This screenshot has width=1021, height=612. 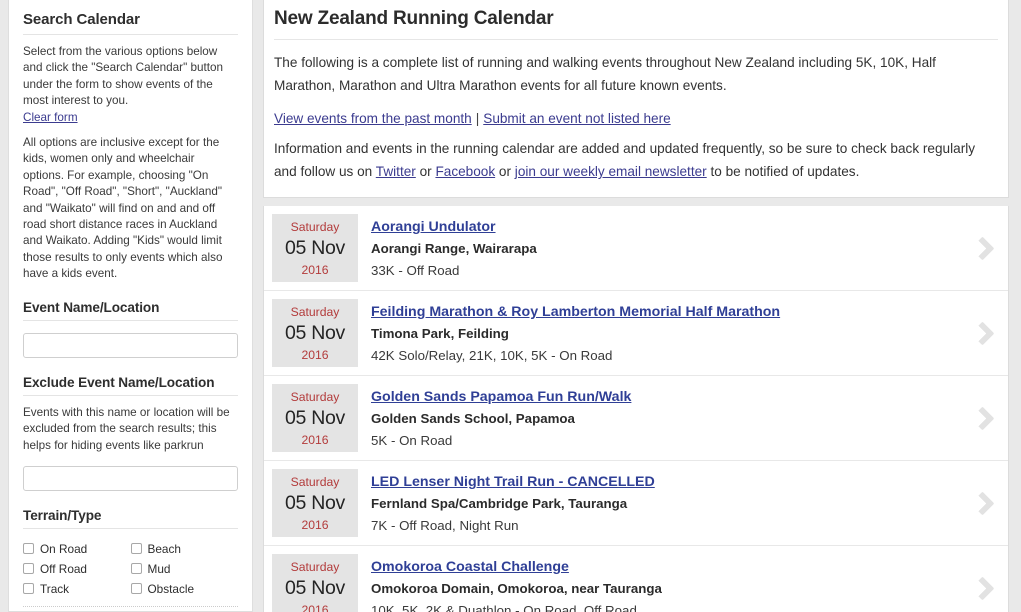 What do you see at coordinates (425, 171) in the screenshot?
I see `update-info-or-1: or` at bounding box center [425, 171].